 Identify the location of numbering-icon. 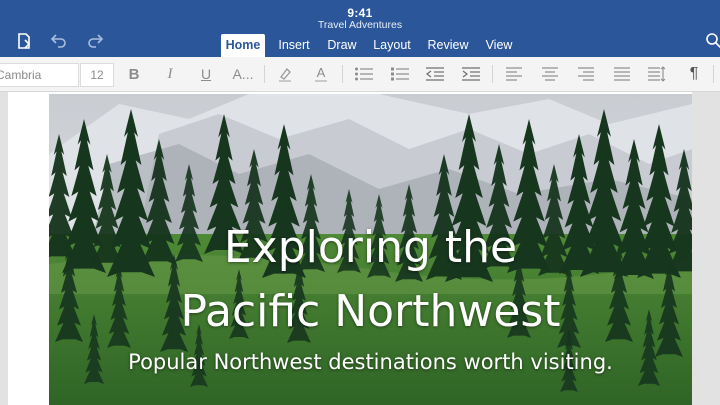
(400, 74).